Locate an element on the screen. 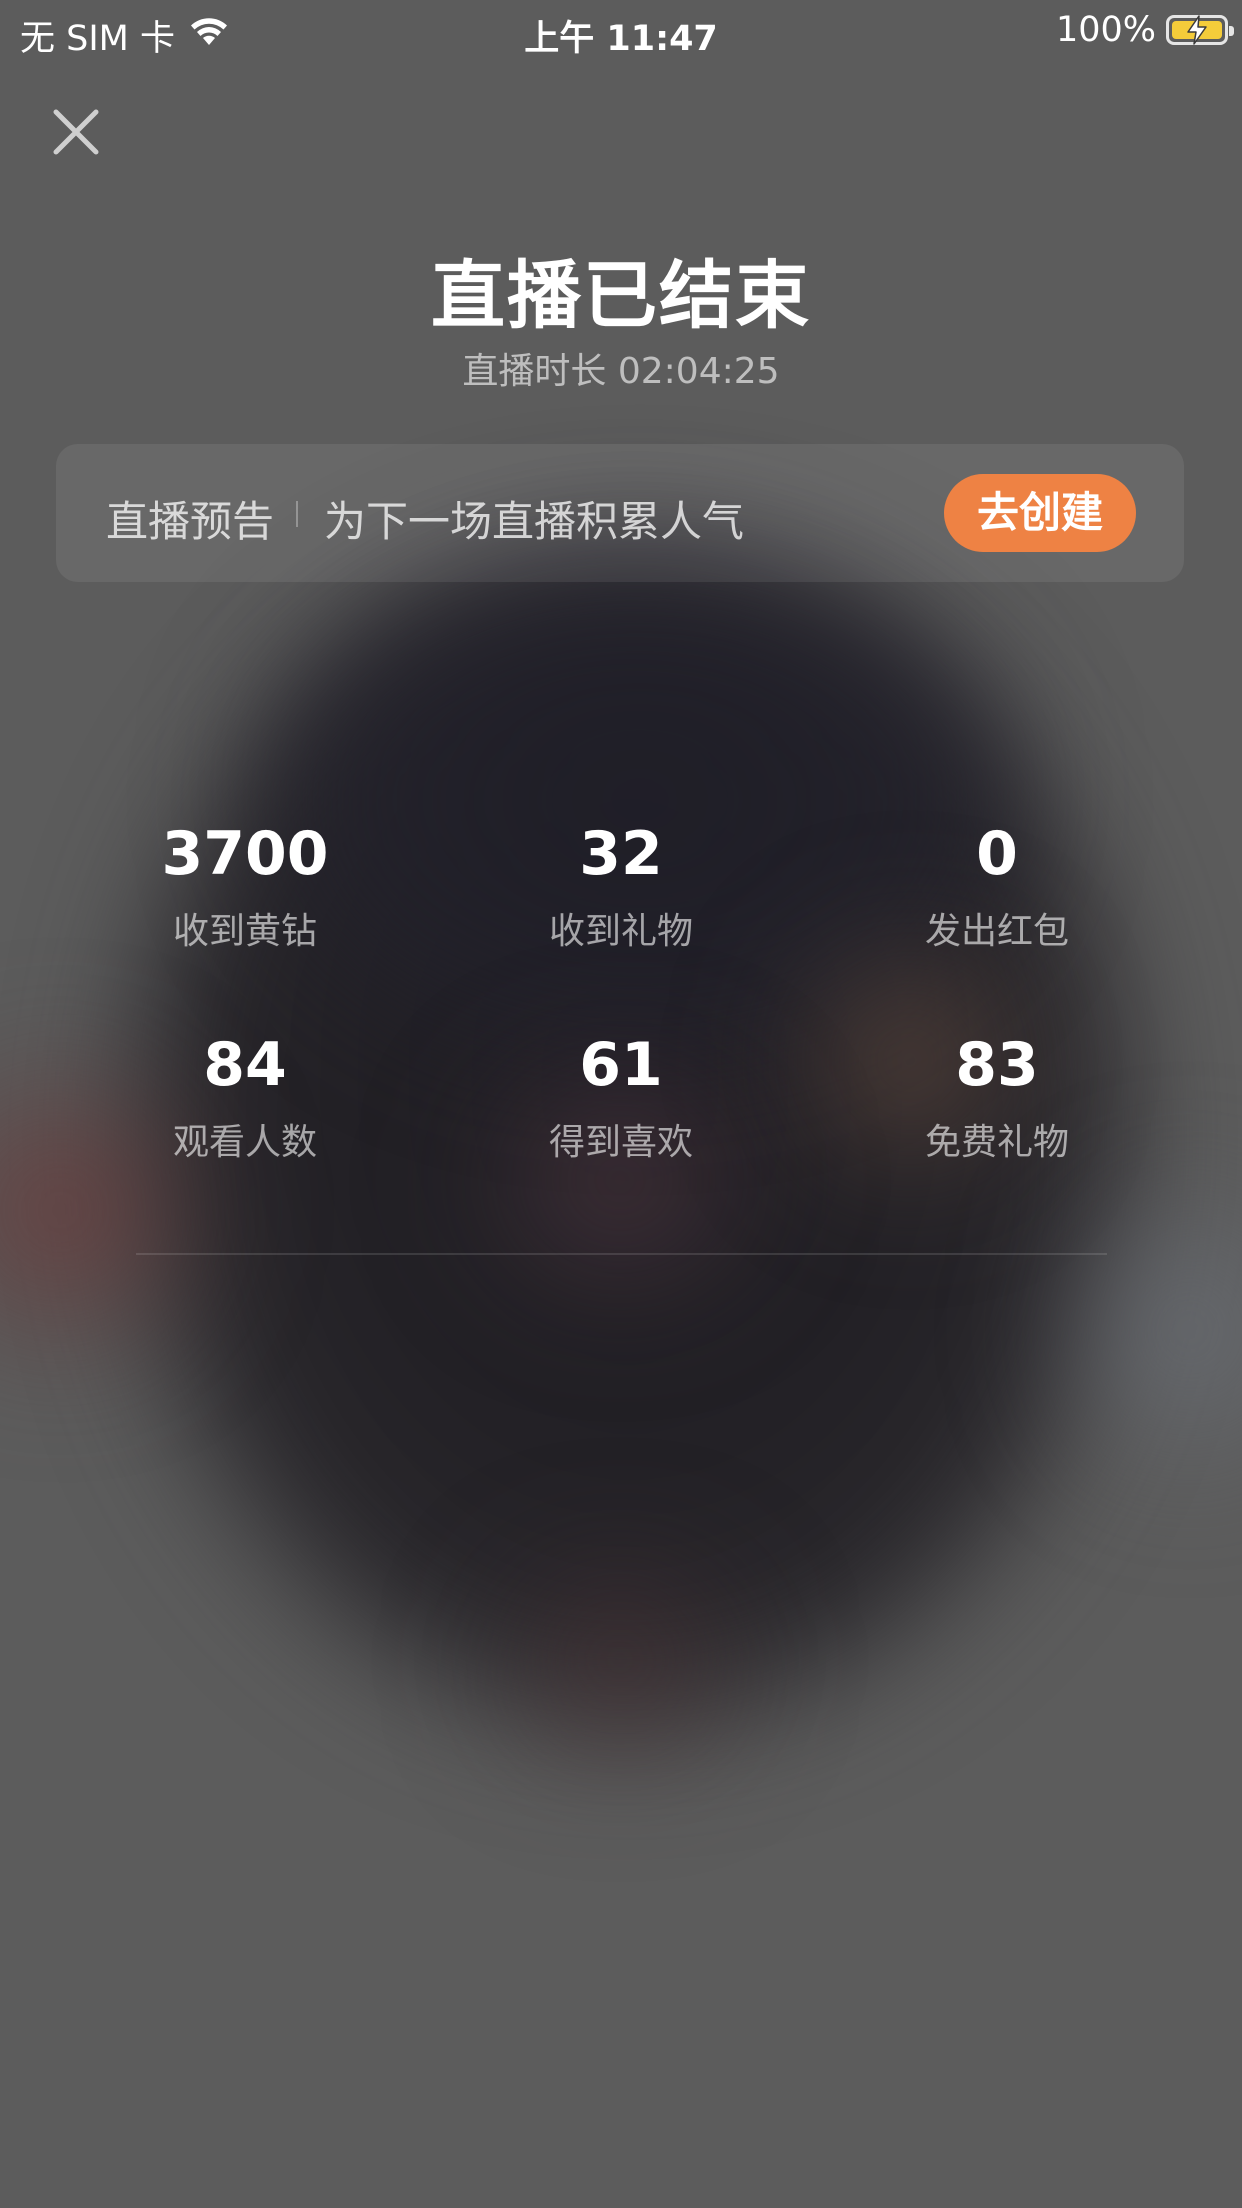 This screenshot has height=2208, width=1242. stat-label: 收到礼物 is located at coordinates (620, 931).